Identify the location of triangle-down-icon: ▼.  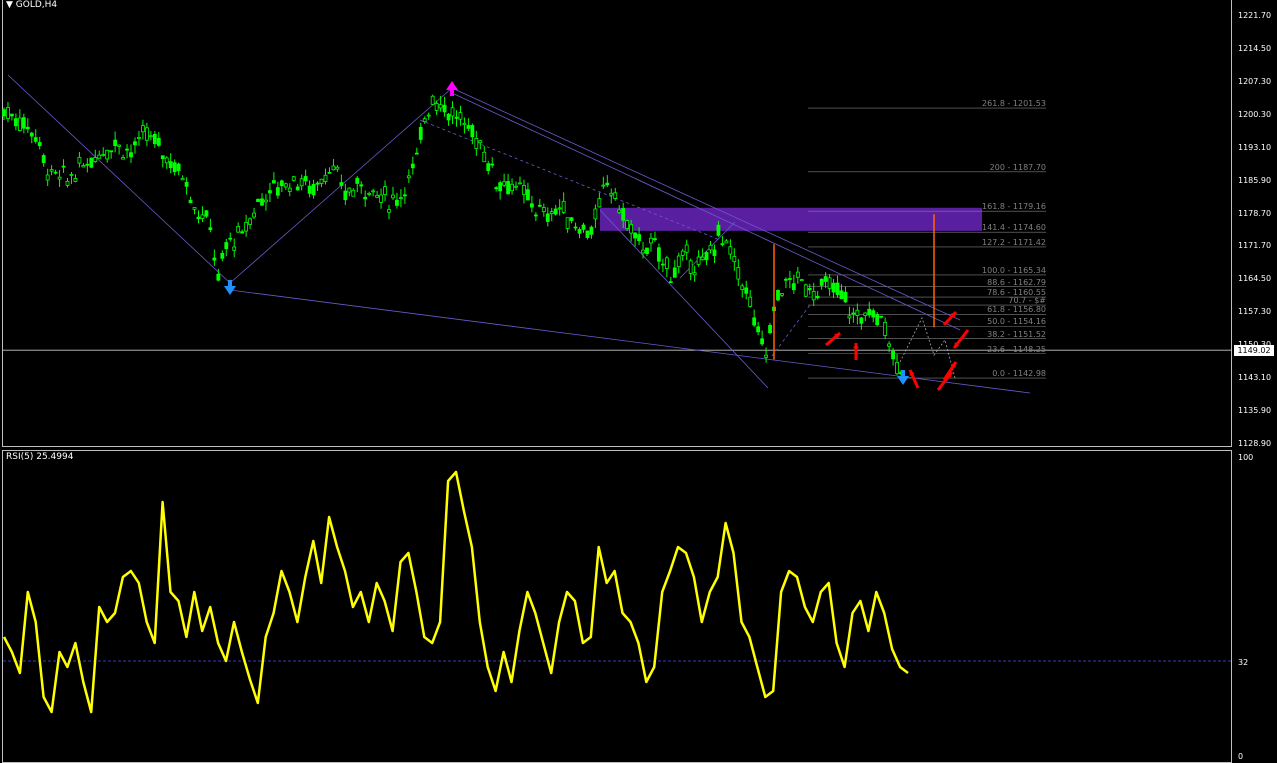
(9, 5).